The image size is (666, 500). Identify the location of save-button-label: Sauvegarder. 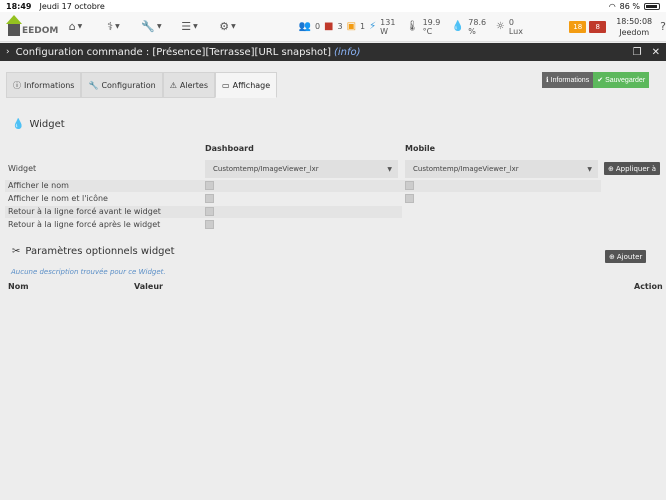
(625, 80).